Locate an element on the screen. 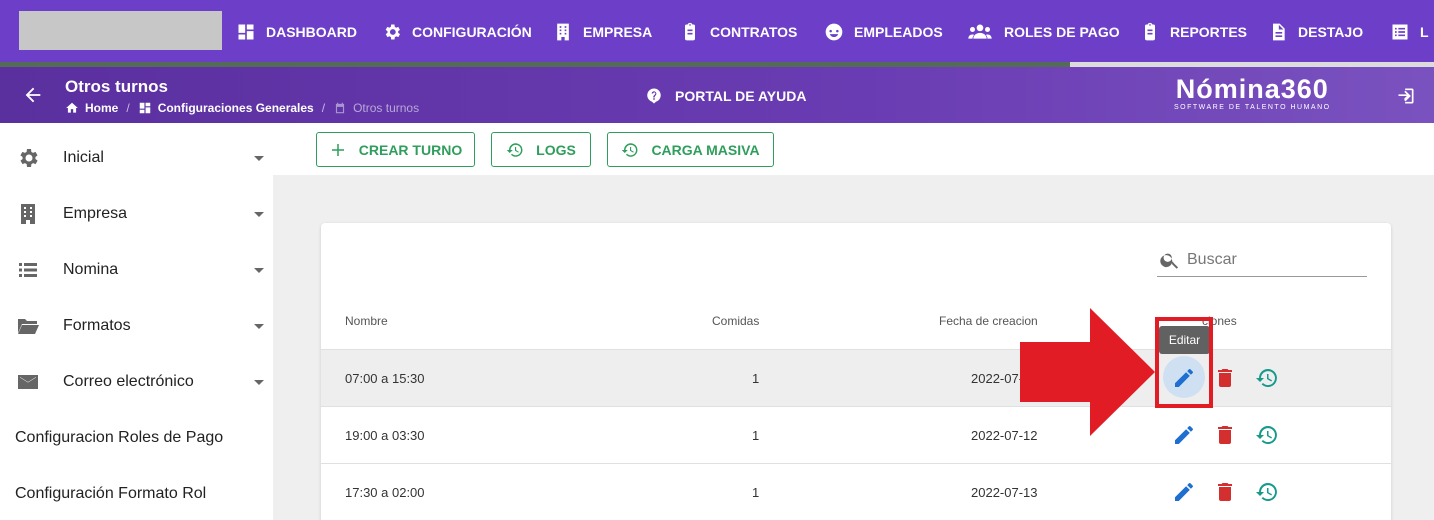 The width and height of the screenshot is (1434, 520). sidebar-item-config-formato: Configuración Formato Rol is located at coordinates (136, 493).